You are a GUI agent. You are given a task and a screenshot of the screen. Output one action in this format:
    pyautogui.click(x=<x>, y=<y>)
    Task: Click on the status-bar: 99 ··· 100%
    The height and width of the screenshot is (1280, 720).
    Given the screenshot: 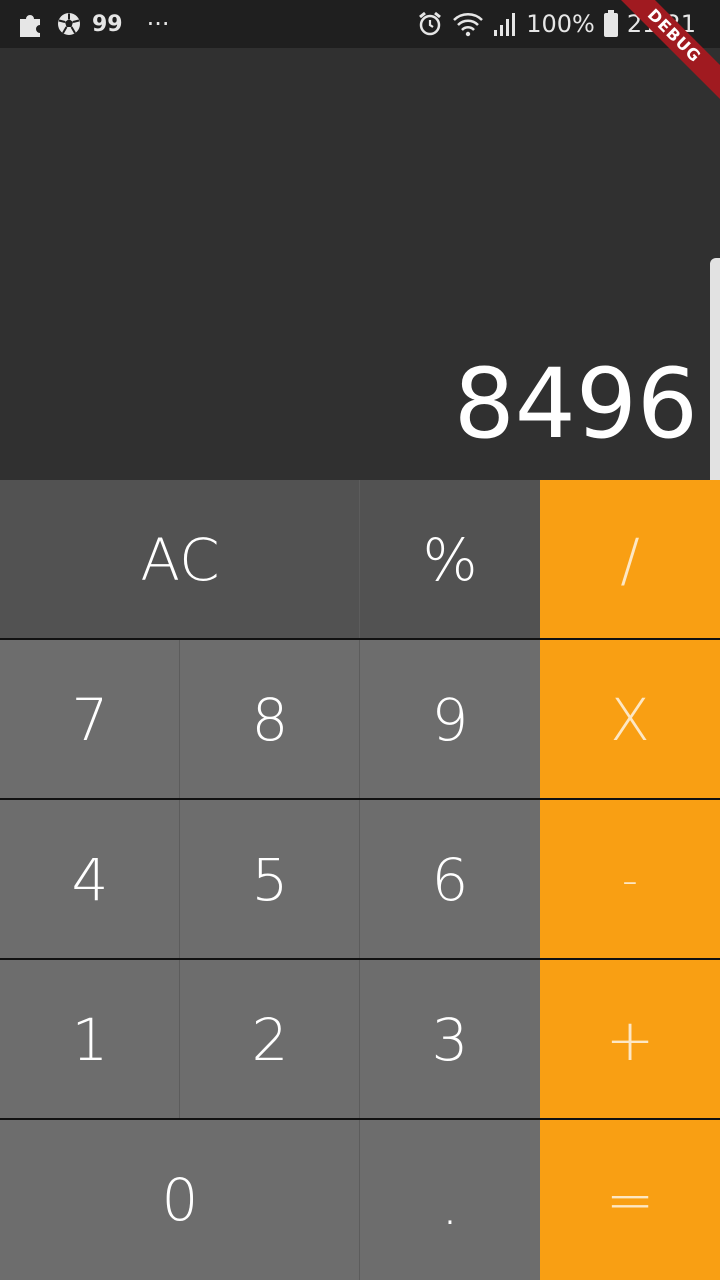 What is the action you would take?
    pyautogui.click(x=360, y=24)
    